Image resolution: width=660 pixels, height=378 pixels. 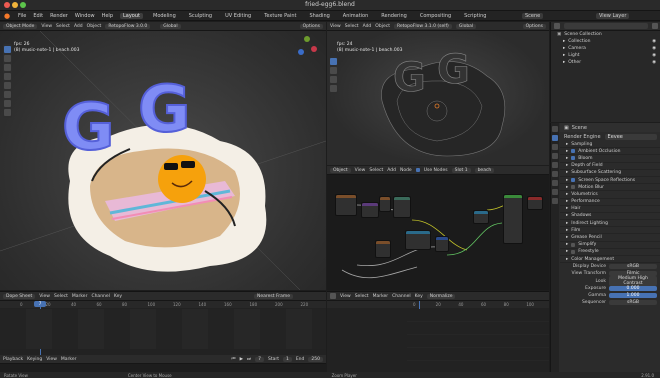 What do you see at coordinates (85, 16) in the screenshot?
I see `menu-window: Window` at bounding box center [85, 16].